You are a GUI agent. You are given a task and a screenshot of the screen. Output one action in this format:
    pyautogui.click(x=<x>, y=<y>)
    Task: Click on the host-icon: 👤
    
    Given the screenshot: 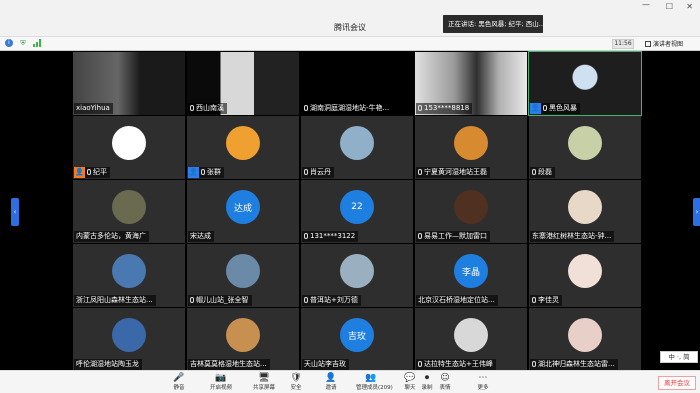 What is the action you would take?
    pyautogui.click(x=79, y=172)
    